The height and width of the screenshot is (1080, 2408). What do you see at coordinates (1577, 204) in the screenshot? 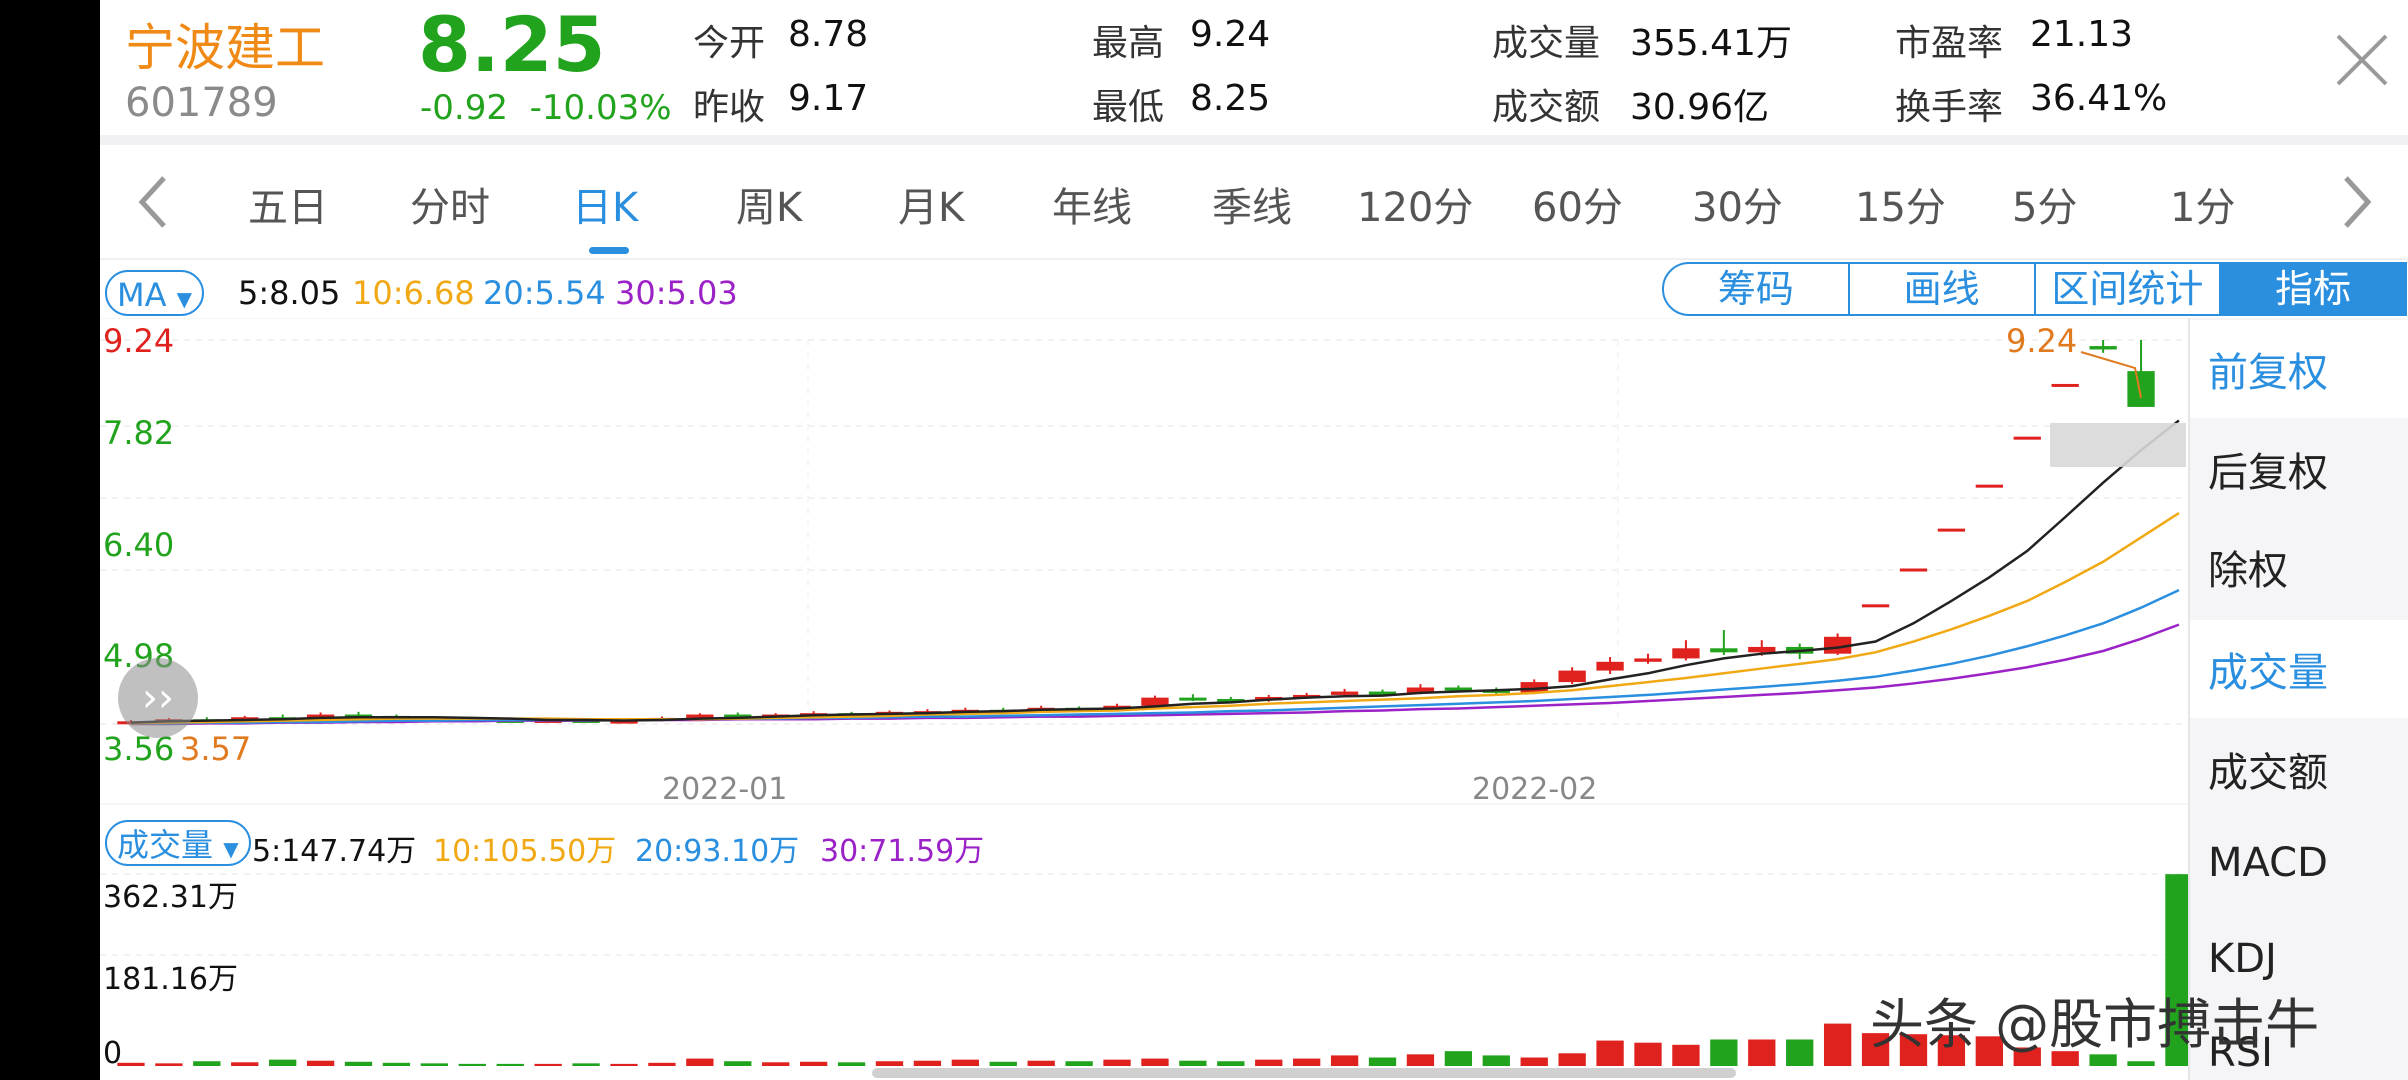
I see `tab-8: 60分` at bounding box center [1577, 204].